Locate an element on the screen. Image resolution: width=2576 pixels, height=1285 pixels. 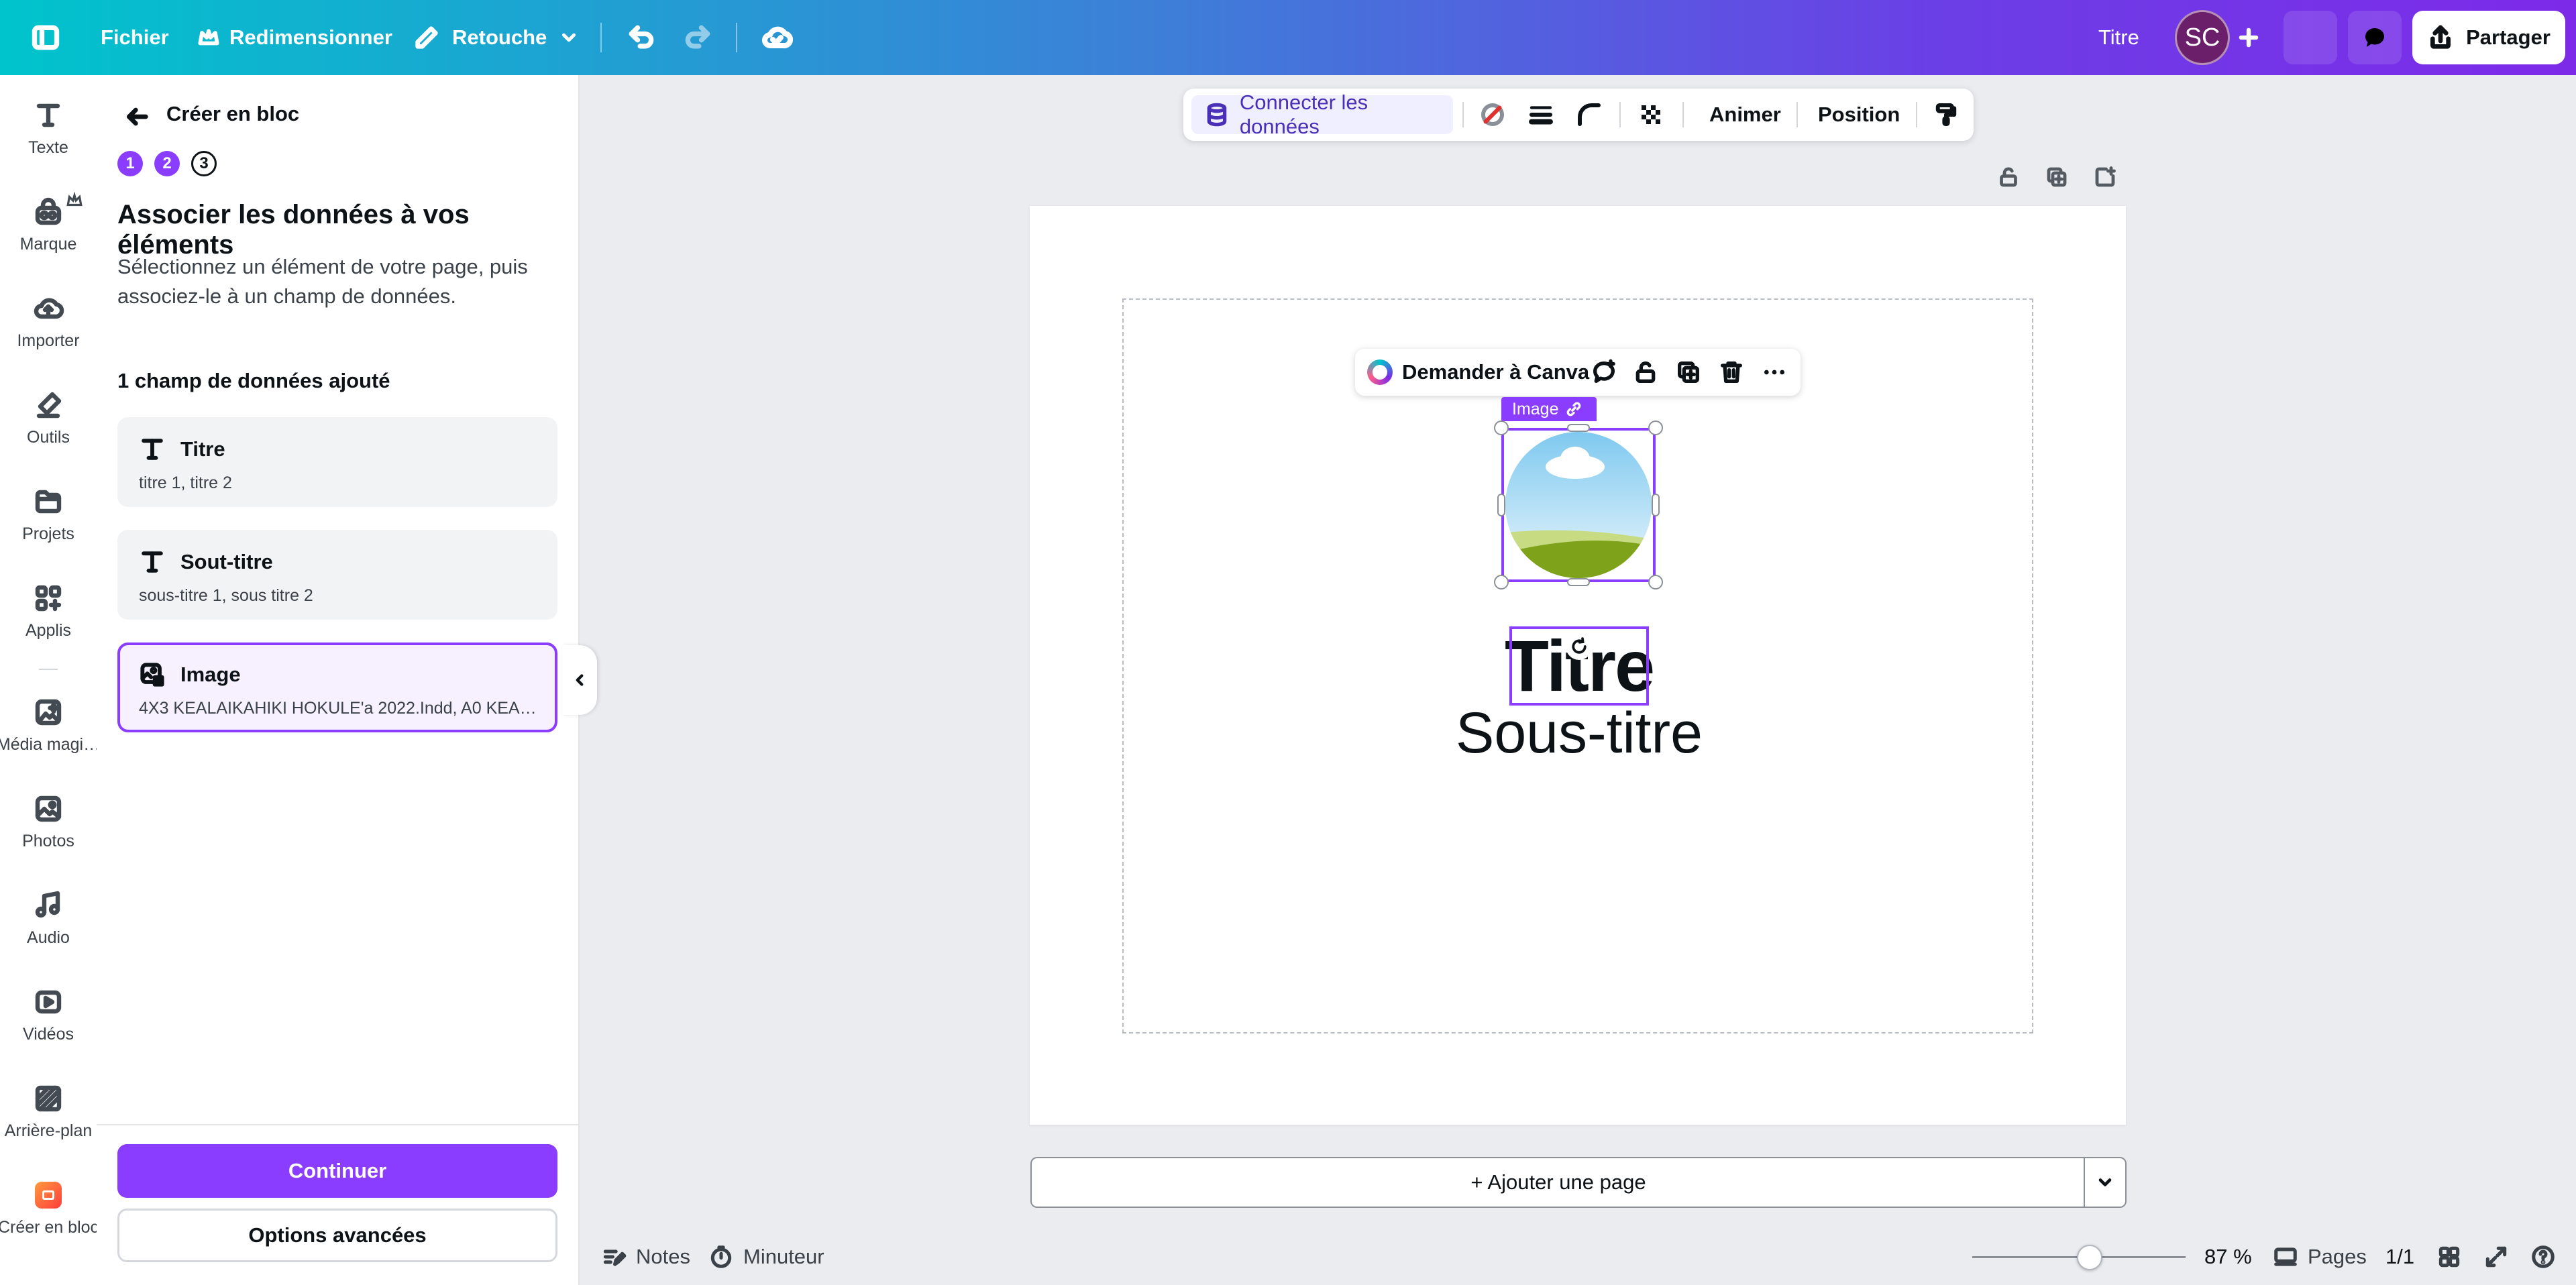
border-style-button is located at coordinates (1541, 114).